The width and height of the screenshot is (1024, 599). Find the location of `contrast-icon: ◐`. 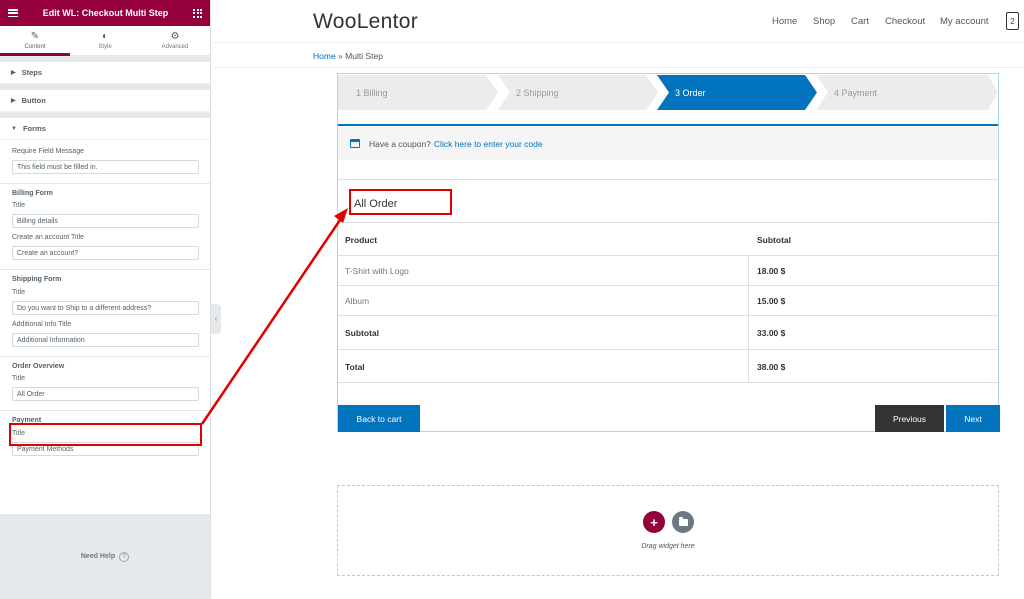

contrast-icon: ◐ is located at coordinates (105, 36).